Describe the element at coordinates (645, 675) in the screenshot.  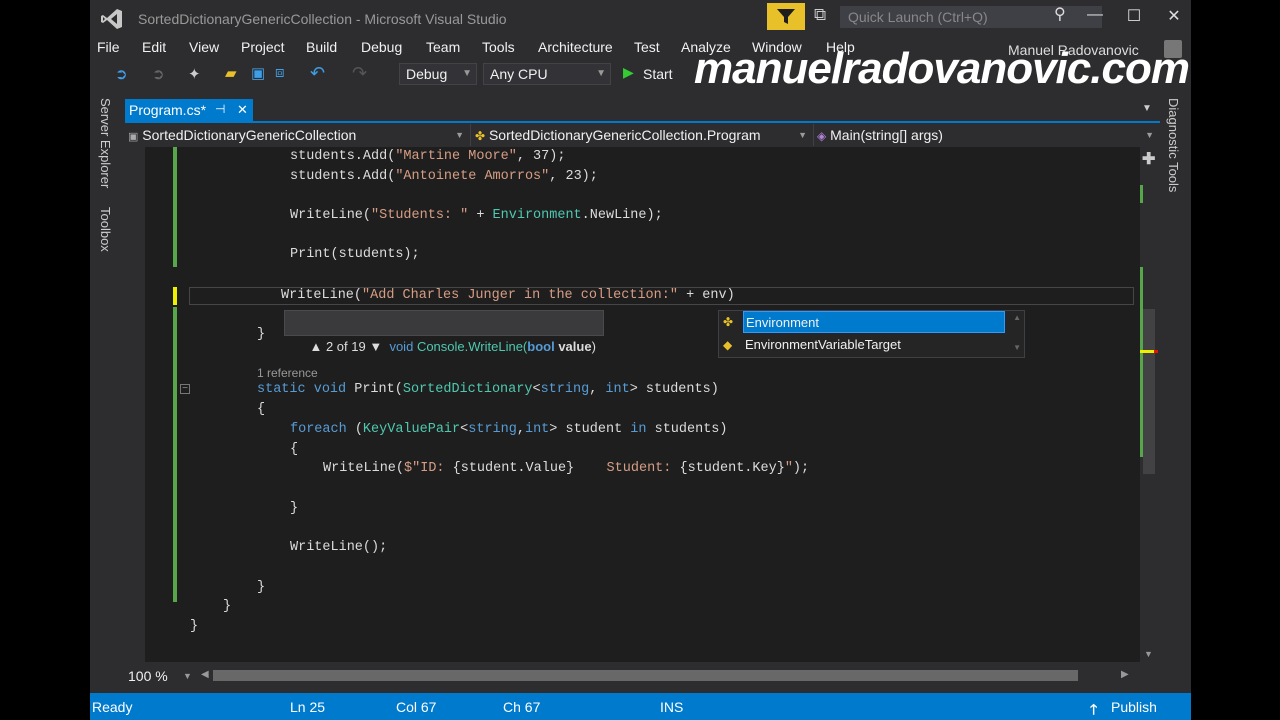
I see `horizontal-scrollbar-thumb` at that location.